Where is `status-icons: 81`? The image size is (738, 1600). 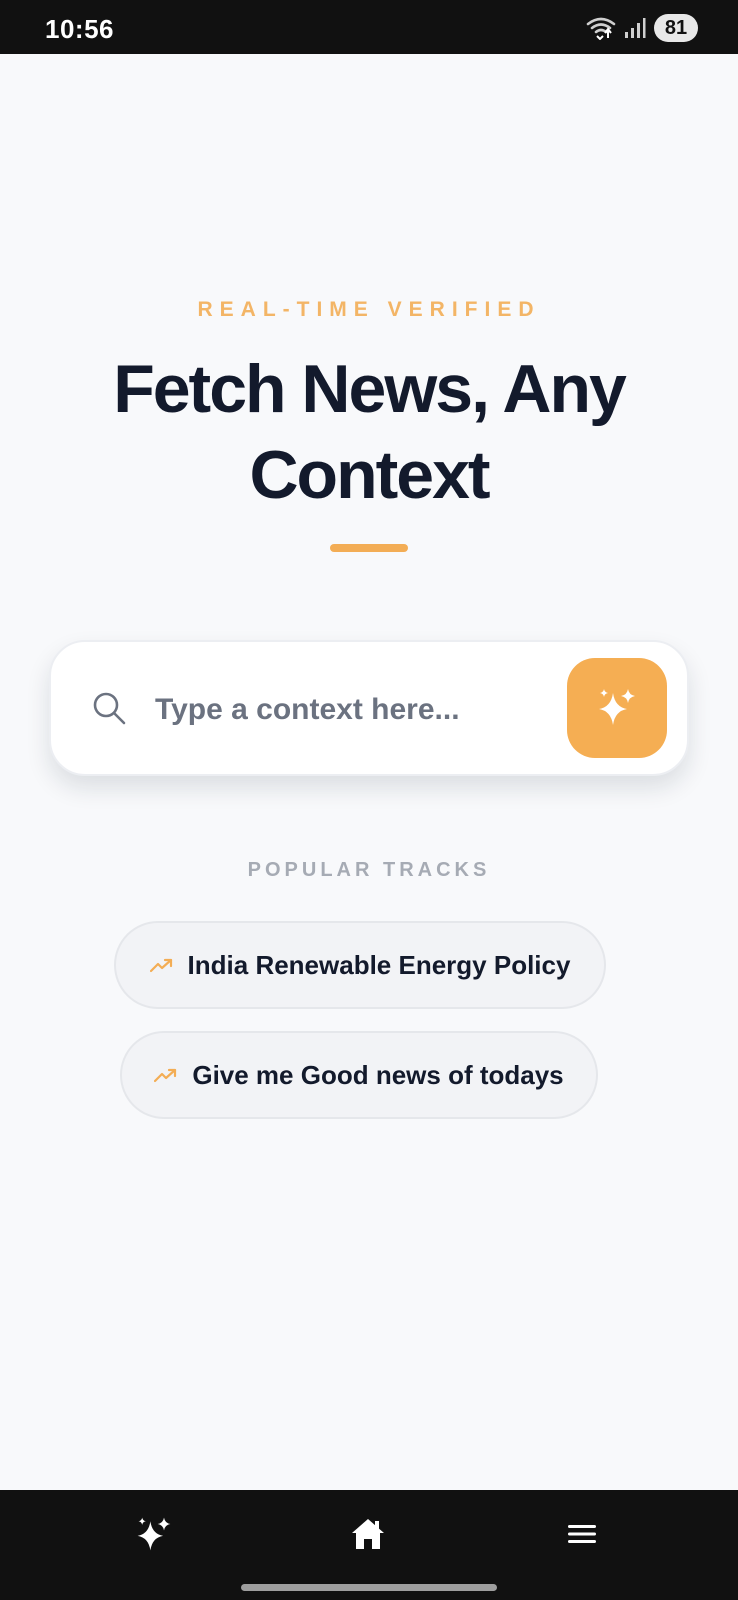
status-icons: 81 is located at coordinates (642, 28).